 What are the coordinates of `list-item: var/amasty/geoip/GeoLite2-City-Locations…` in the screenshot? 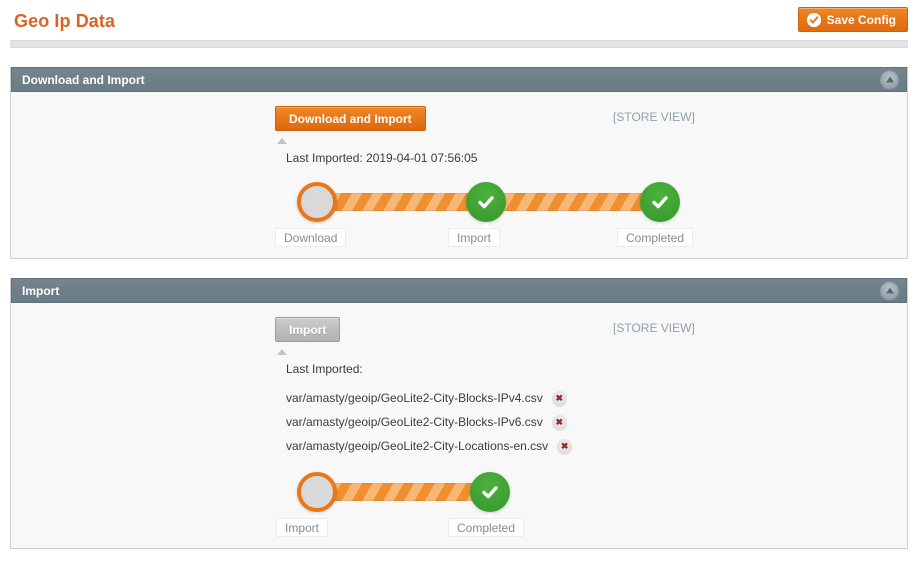 It's located at (596, 446).